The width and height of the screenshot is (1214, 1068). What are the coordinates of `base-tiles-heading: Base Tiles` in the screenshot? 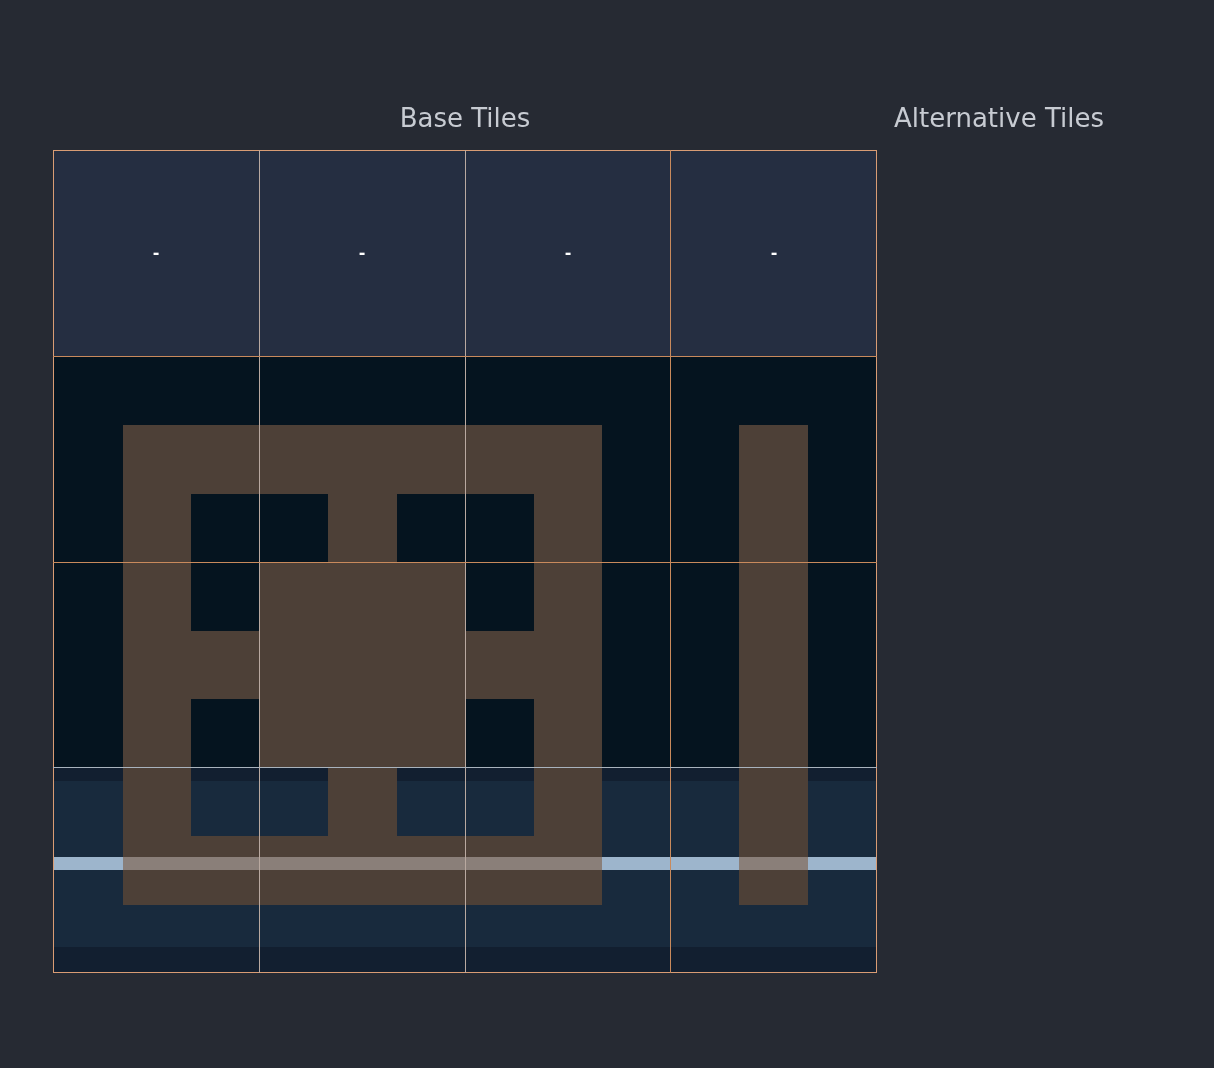 It's located at (465, 118).